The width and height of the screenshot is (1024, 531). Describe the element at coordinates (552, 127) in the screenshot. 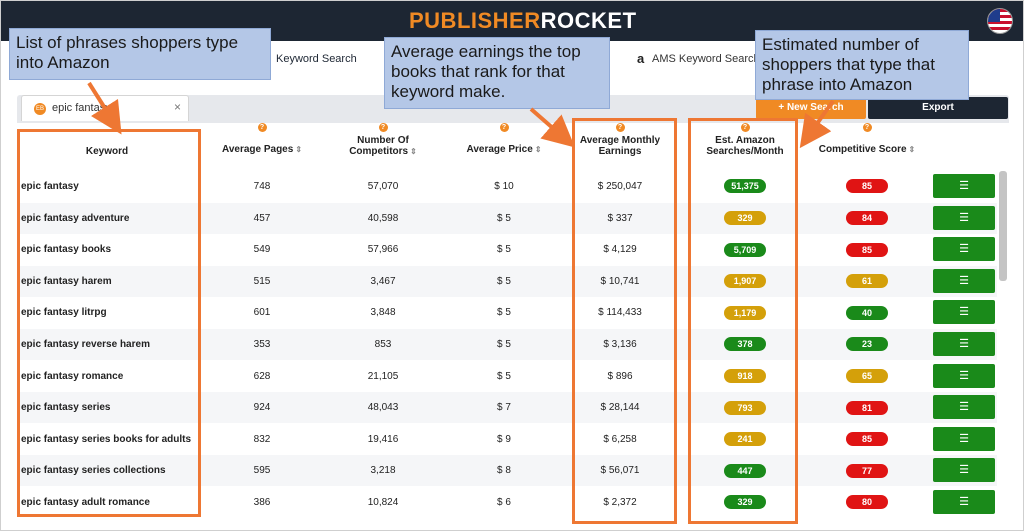

I see `arrow-earnings` at that location.